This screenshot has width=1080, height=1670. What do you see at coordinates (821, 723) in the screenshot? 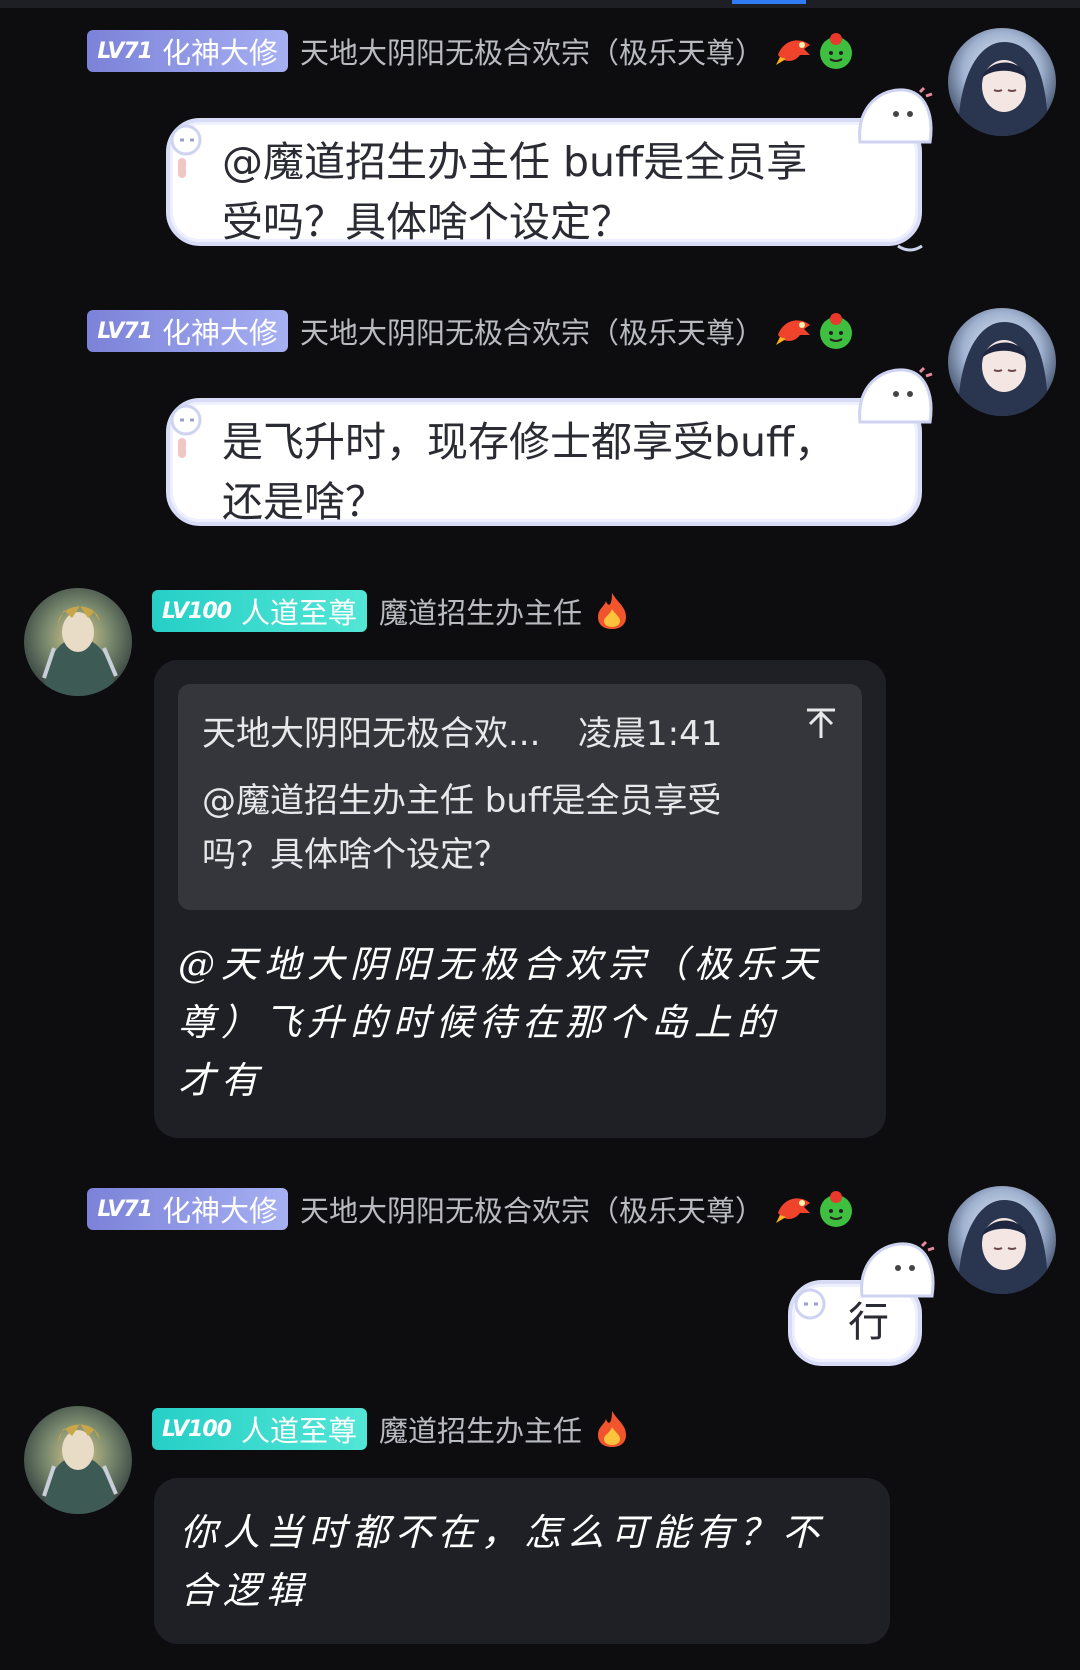
I see `jump-to-top-icon` at bounding box center [821, 723].